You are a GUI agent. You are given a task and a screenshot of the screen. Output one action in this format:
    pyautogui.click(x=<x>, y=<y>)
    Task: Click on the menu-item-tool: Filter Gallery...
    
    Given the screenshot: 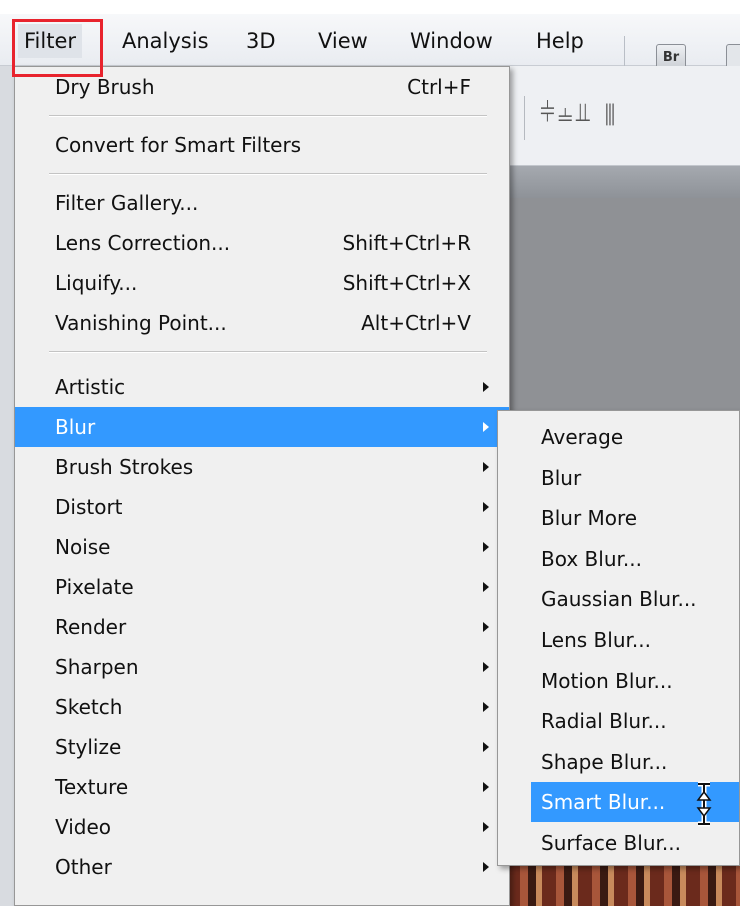 What is the action you would take?
    pyautogui.click(x=262, y=203)
    